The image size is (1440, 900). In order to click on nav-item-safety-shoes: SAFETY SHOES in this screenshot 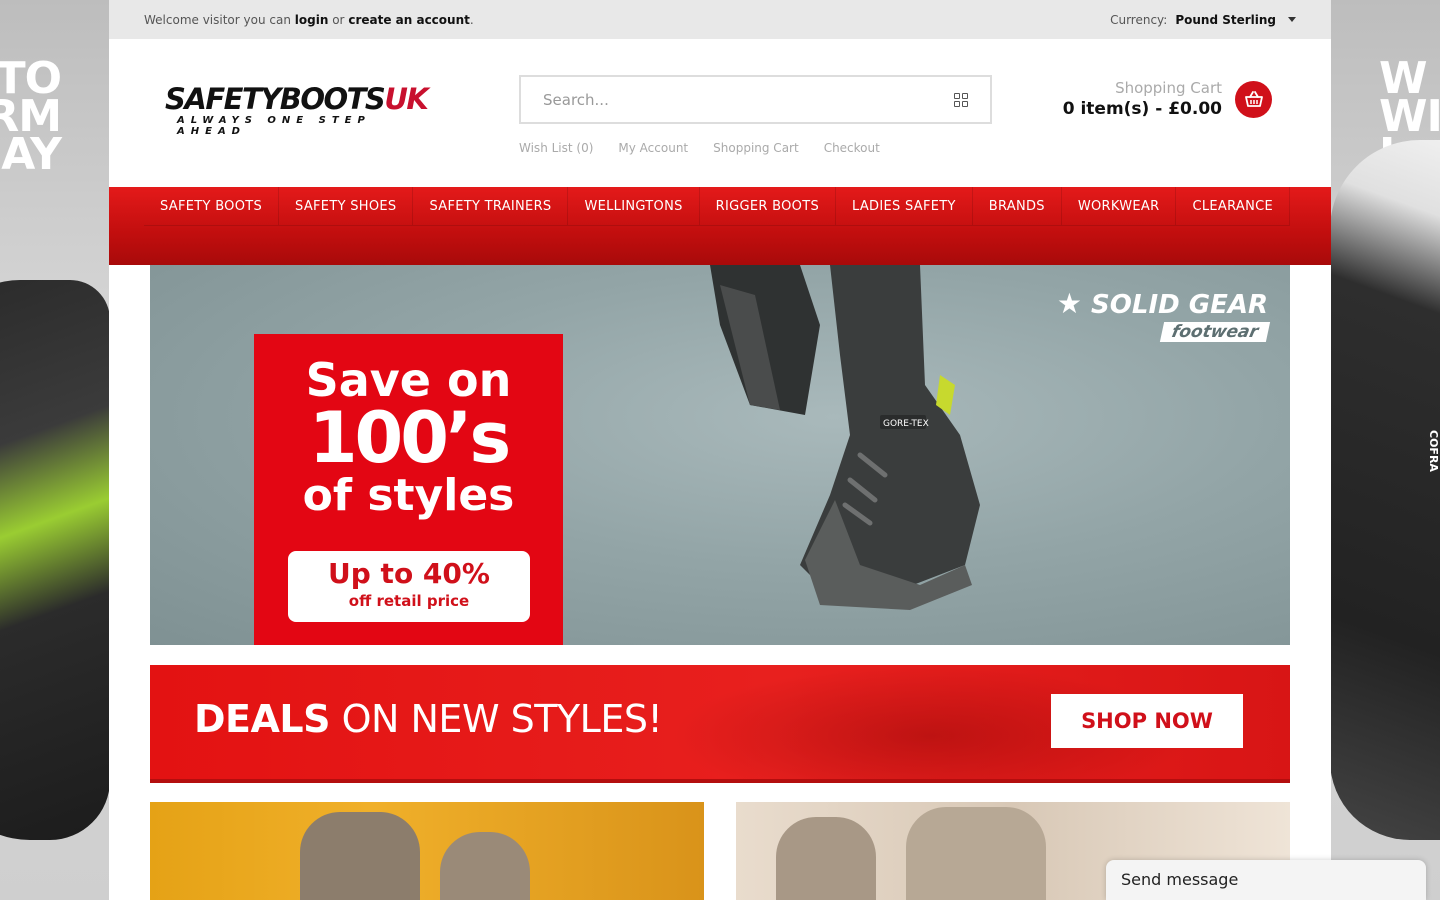, I will do `click(346, 206)`.